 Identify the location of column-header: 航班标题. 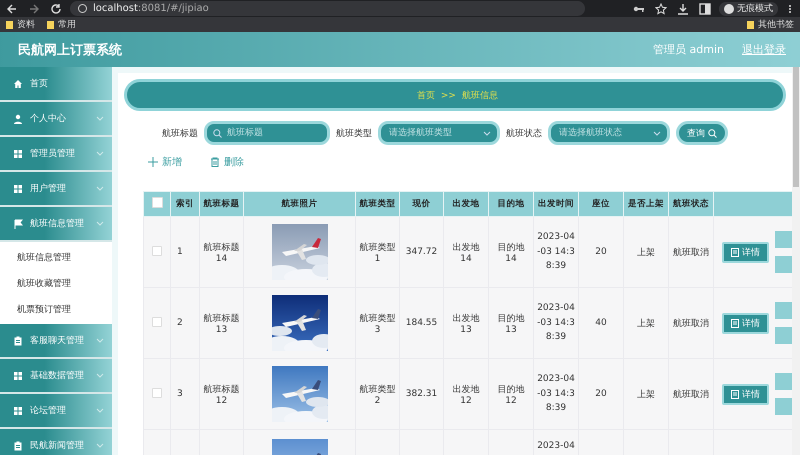
(222, 204).